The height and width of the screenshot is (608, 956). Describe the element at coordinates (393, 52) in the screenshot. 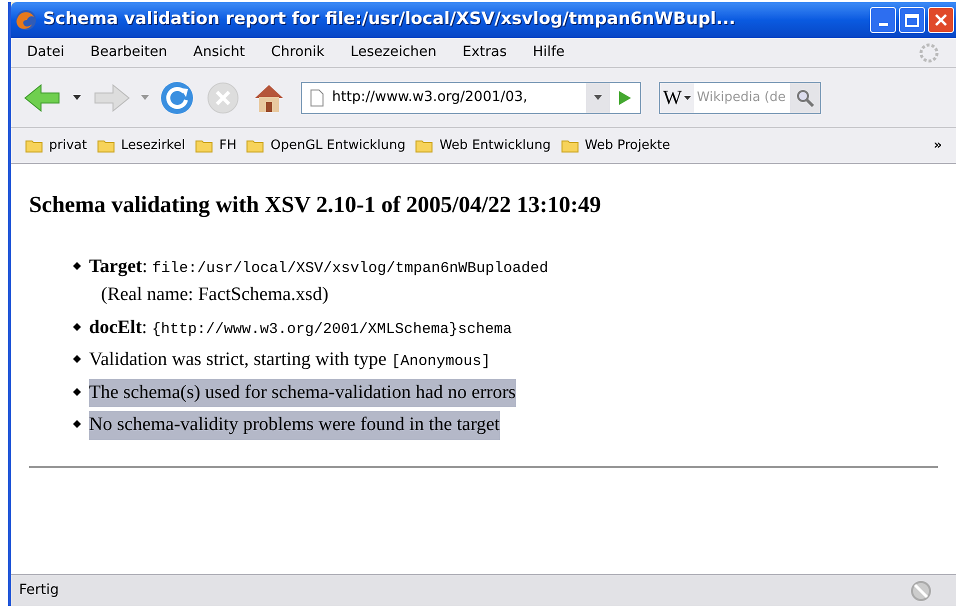

I see `menu-item: Lesezeichen` at that location.